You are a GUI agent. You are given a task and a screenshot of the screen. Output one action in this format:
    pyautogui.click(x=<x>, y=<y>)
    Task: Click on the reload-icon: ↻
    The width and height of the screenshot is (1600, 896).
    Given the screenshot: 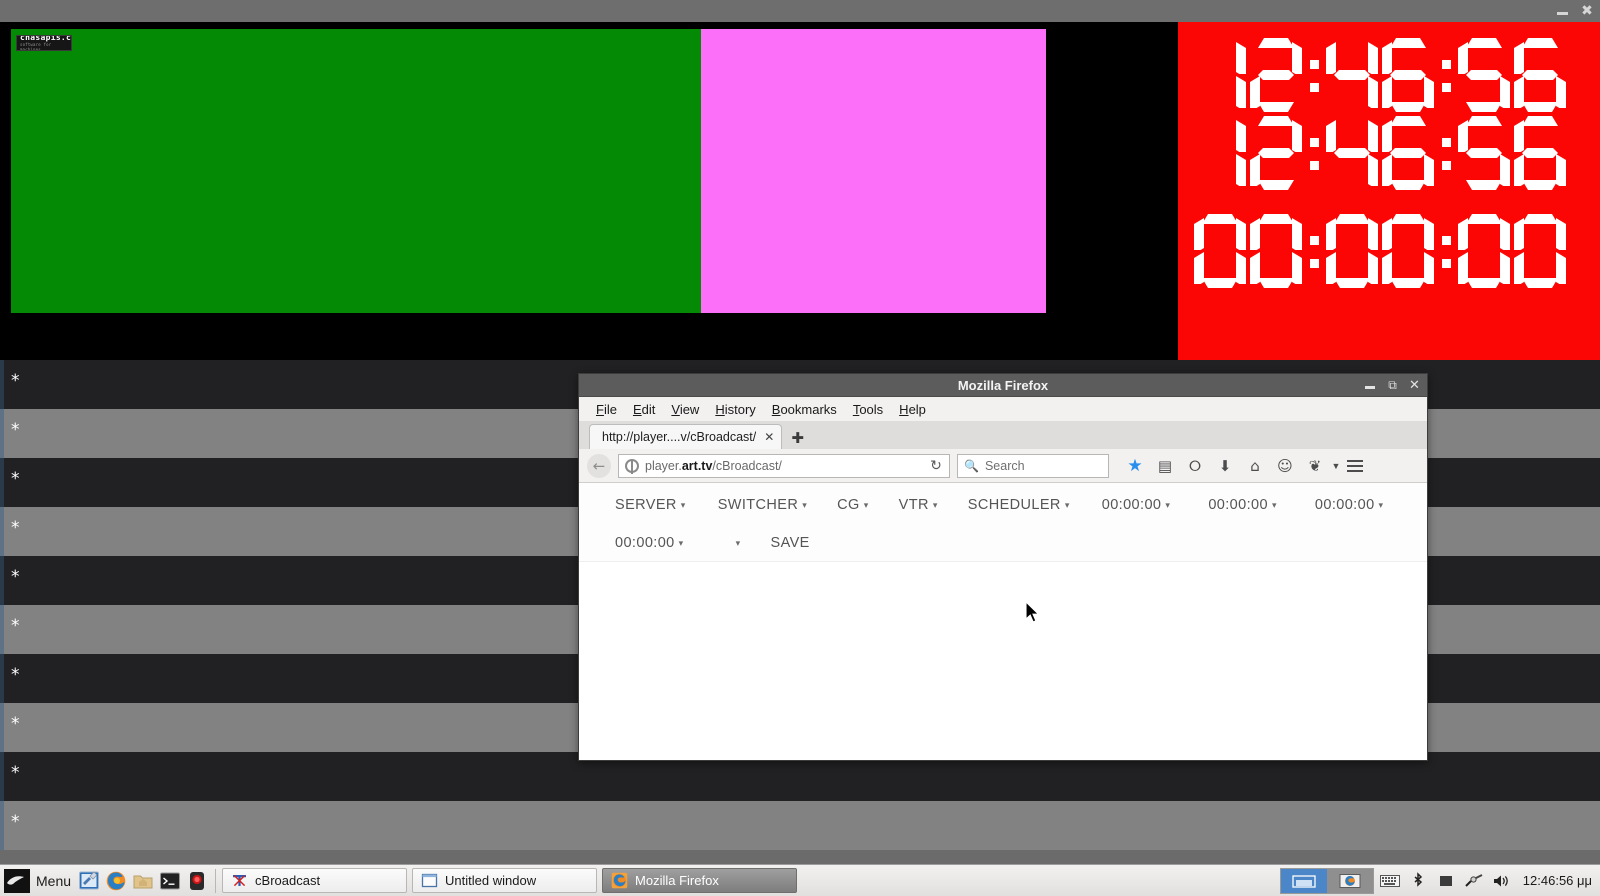 What is the action you would take?
    pyautogui.click(x=936, y=466)
    